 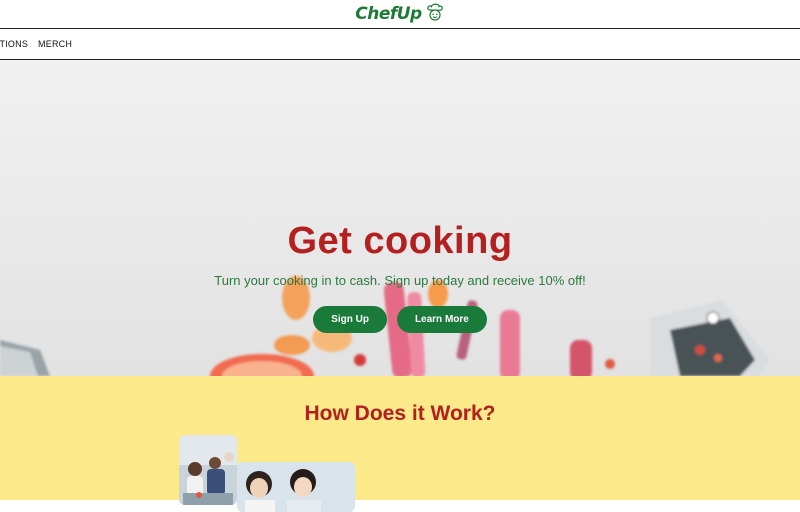 What do you see at coordinates (400, 413) in the screenshot?
I see `how-it-works-title: How Does it Work?` at bounding box center [400, 413].